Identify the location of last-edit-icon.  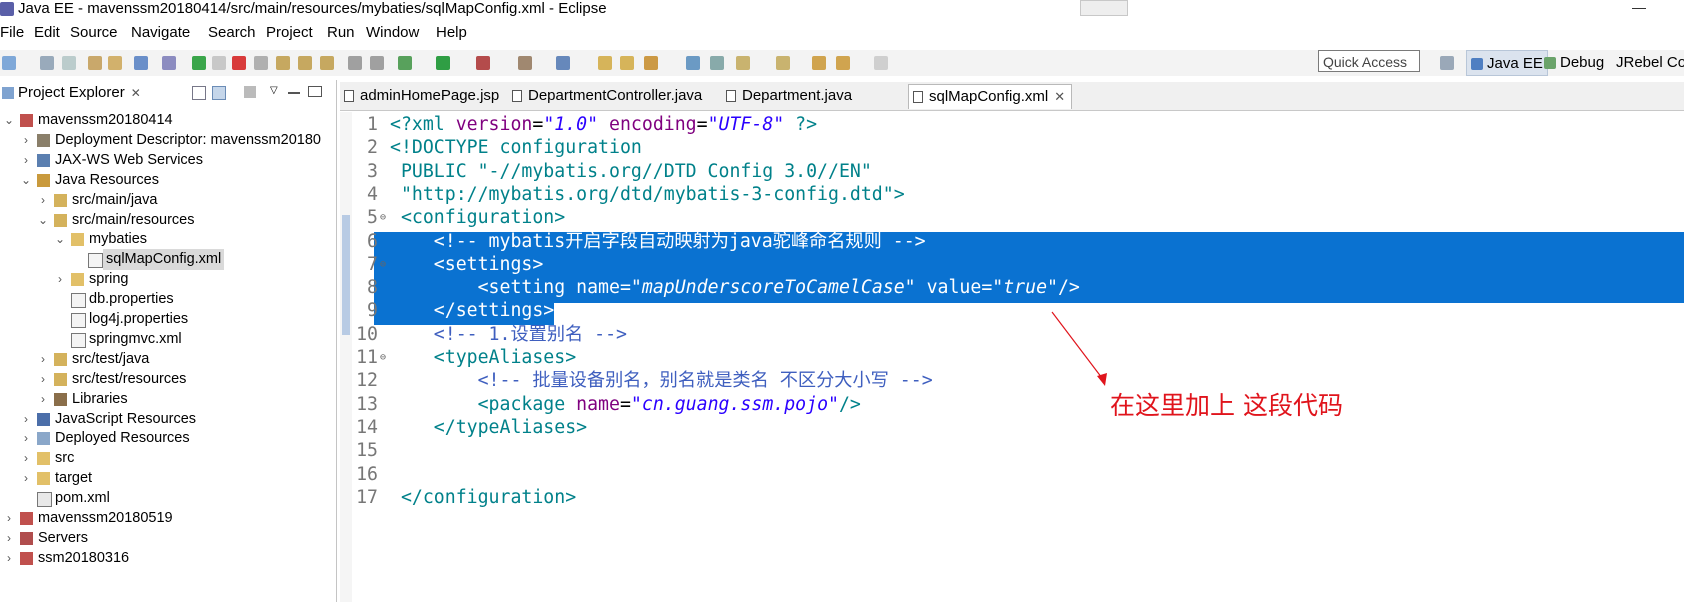
(819, 63).